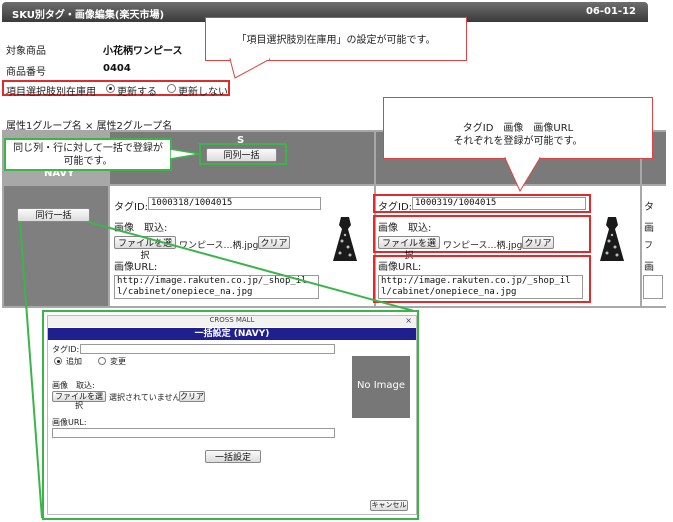 This screenshot has height=522, width=673. Describe the element at coordinates (233, 456) in the screenshot. I see `dialog-submit-button: 一括設定` at that location.